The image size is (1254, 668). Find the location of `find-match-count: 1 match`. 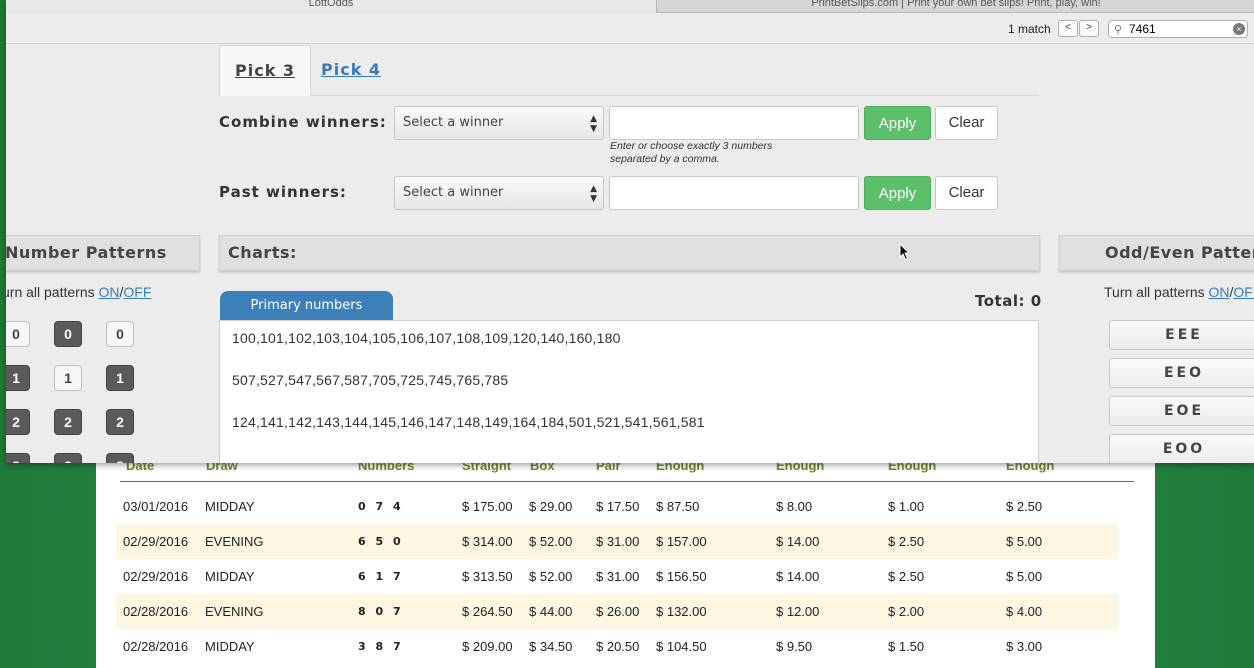

find-match-count: 1 match is located at coordinates (1029, 29).